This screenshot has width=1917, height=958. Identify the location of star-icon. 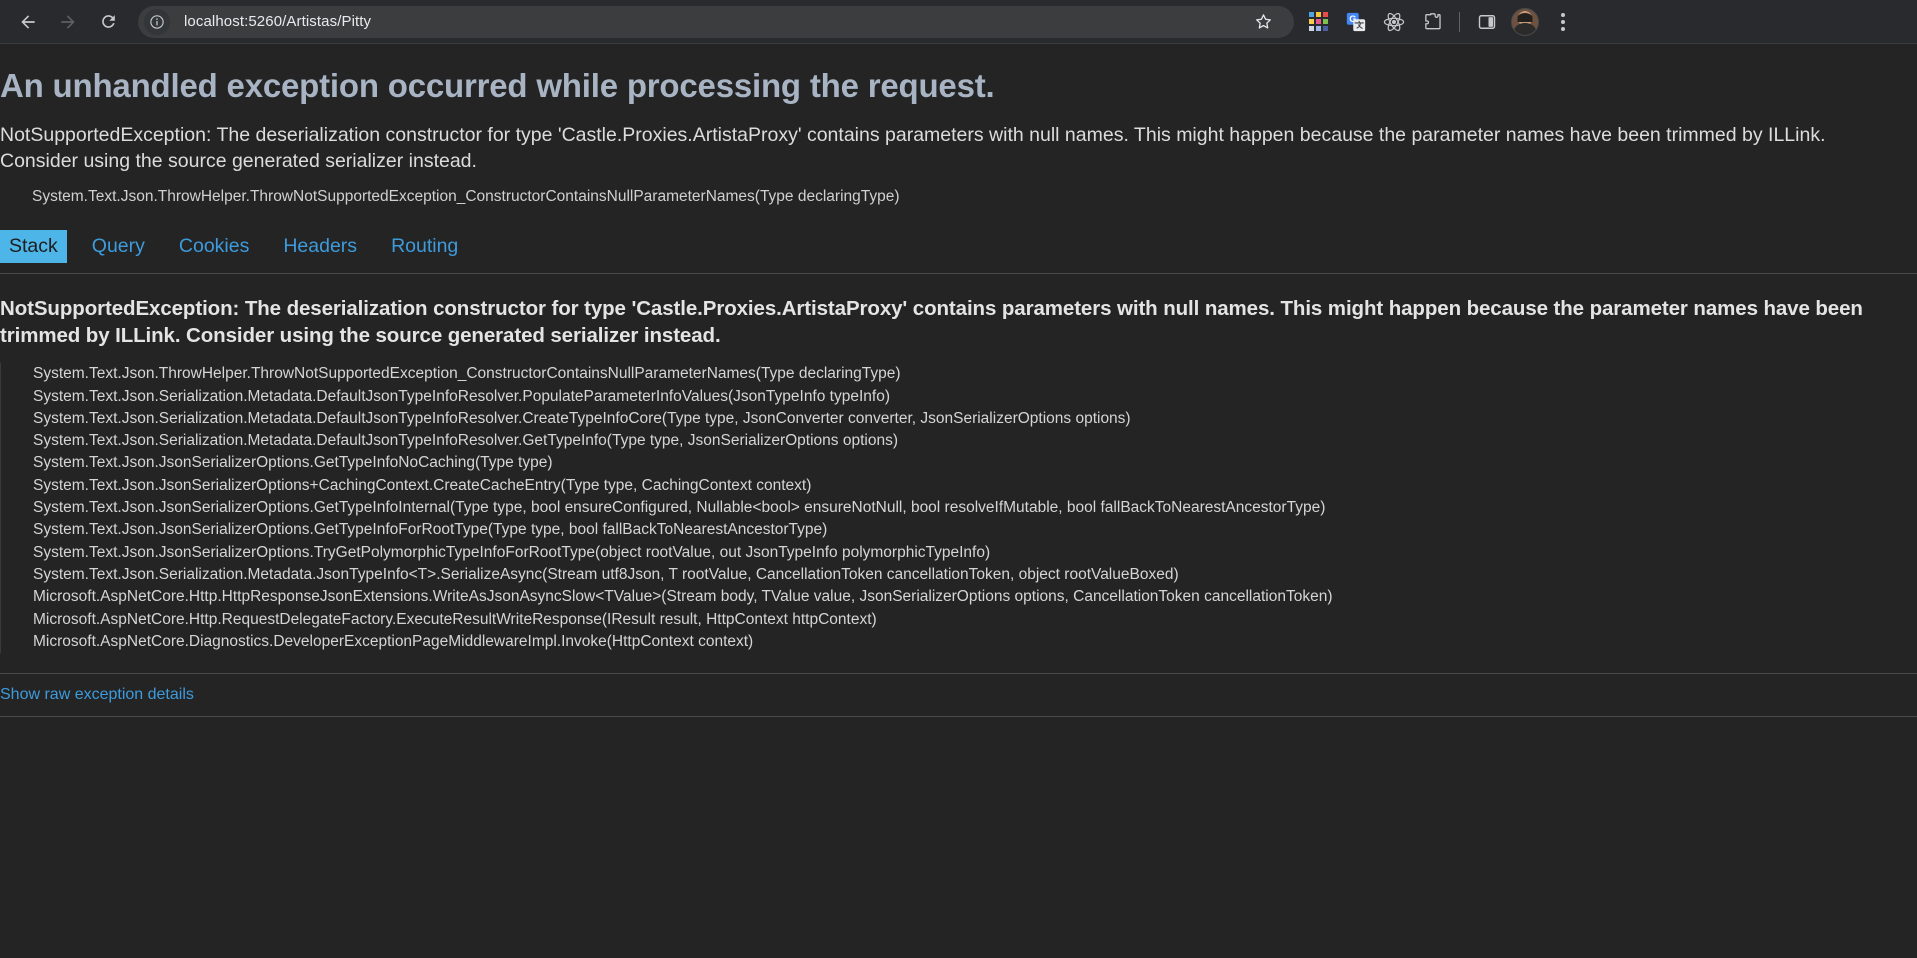
(1263, 21).